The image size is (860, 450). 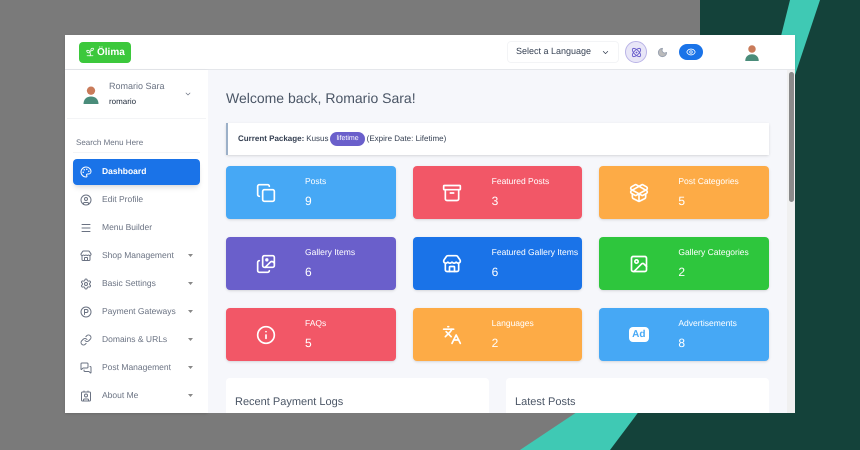 What do you see at coordinates (707, 323) in the screenshot?
I see `stat-label: Advertisements` at bounding box center [707, 323].